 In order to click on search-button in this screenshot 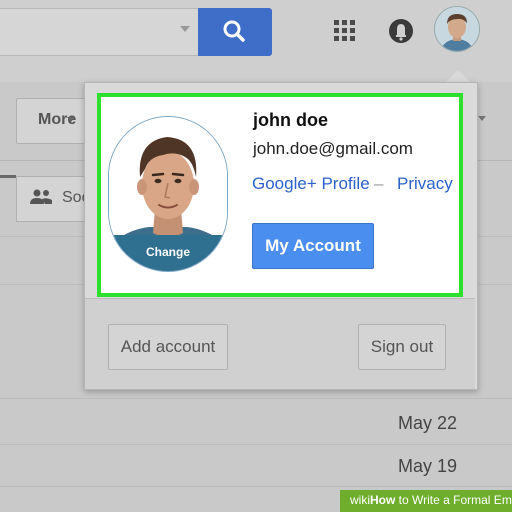, I will do `click(235, 32)`.